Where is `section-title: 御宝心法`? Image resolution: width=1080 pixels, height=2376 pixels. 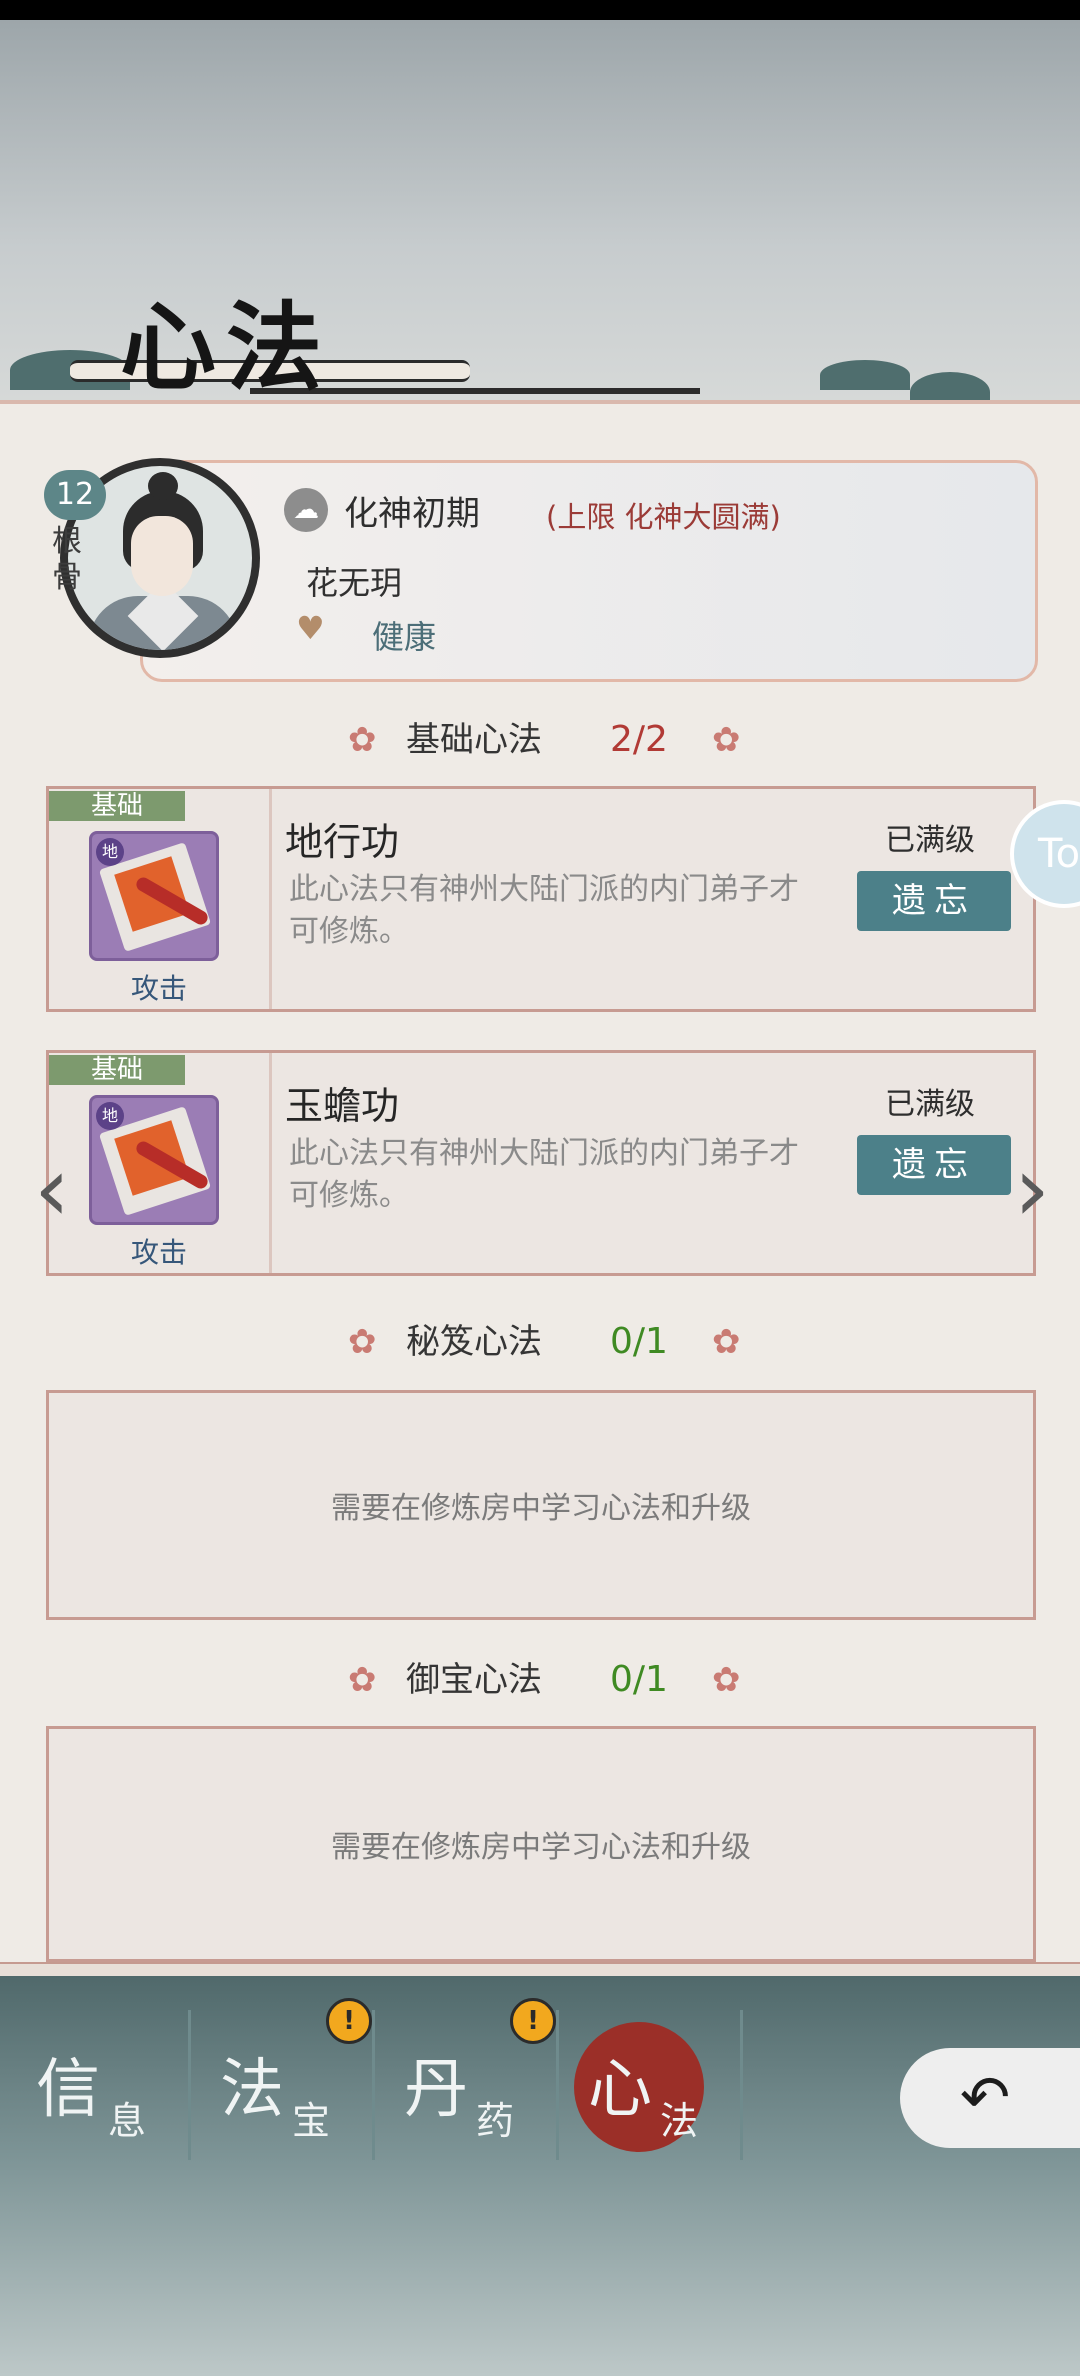 section-title: 御宝心法 is located at coordinates (474, 1680).